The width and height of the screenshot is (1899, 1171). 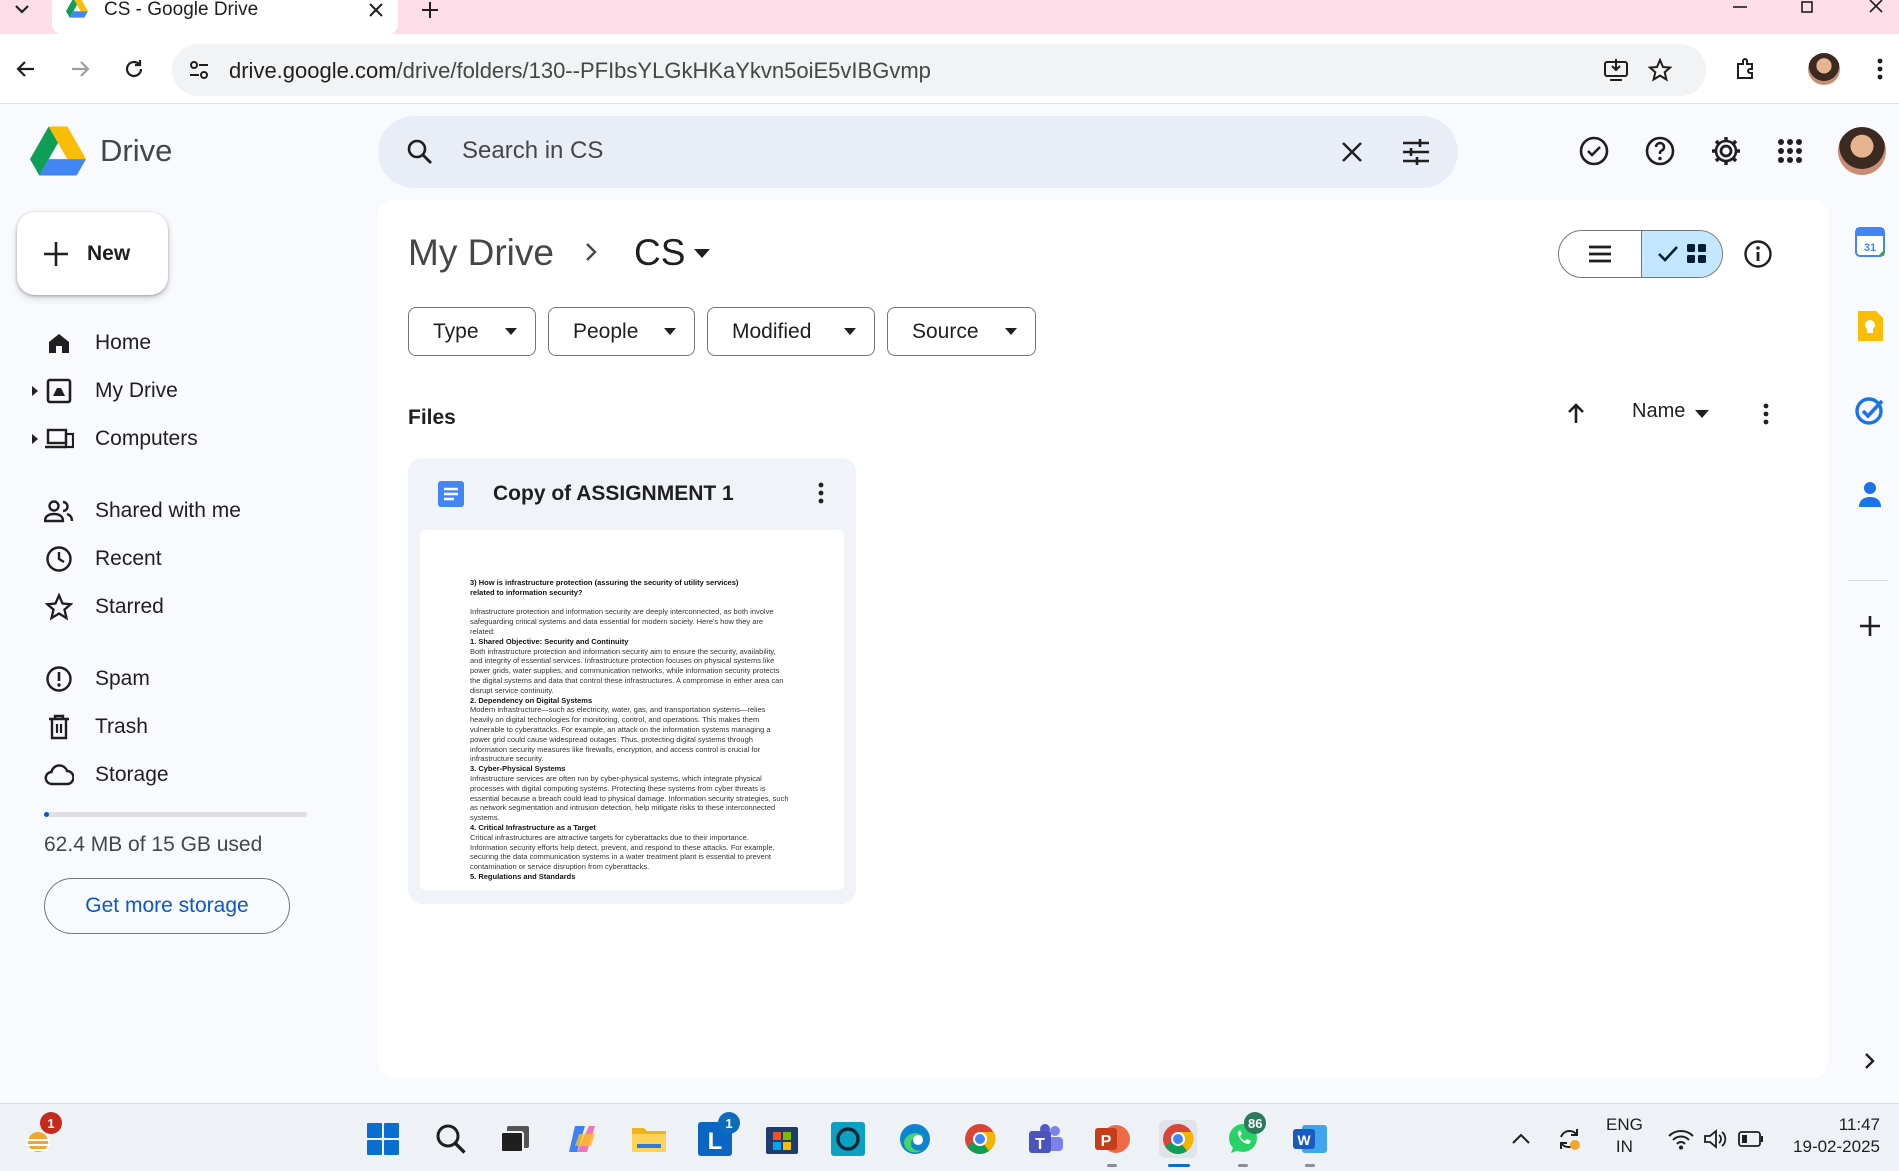 I want to click on search-icon, so click(x=420, y=152).